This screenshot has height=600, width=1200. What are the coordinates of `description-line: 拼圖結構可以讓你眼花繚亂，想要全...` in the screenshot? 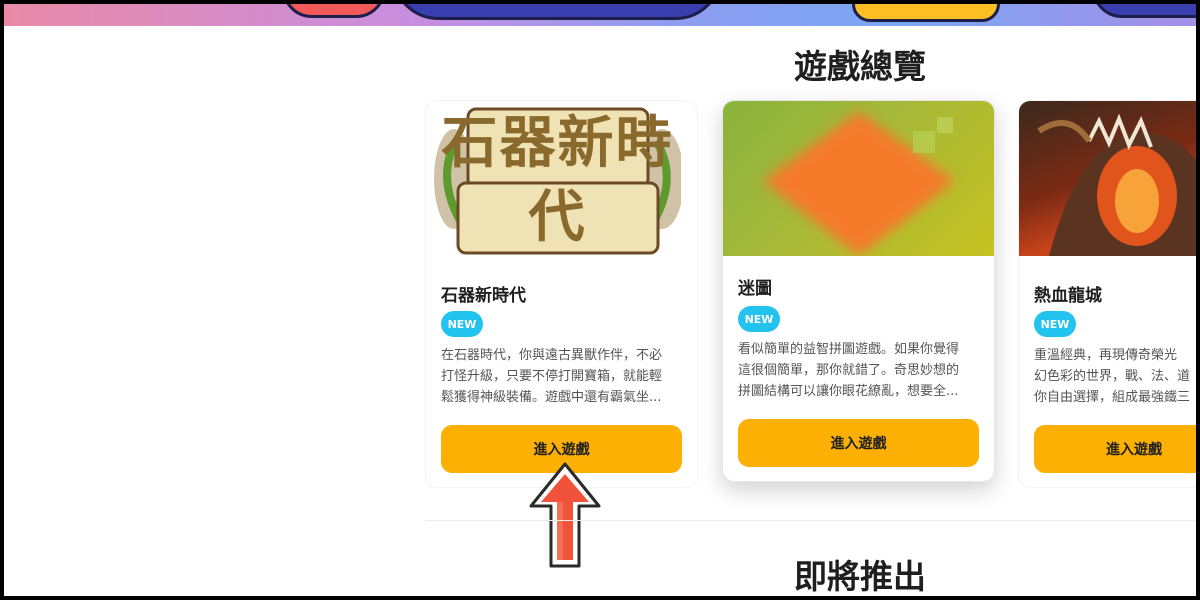 It's located at (848, 391).